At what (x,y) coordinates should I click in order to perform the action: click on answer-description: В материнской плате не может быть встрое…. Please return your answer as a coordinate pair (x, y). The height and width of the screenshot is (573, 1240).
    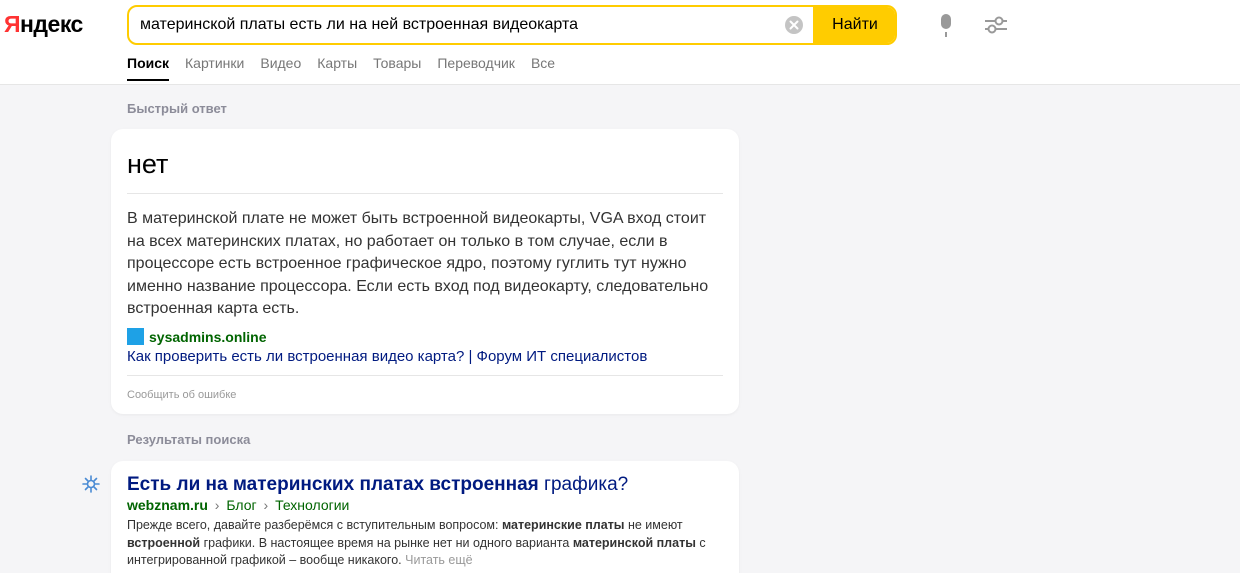
    Looking at the image, I should click on (418, 263).